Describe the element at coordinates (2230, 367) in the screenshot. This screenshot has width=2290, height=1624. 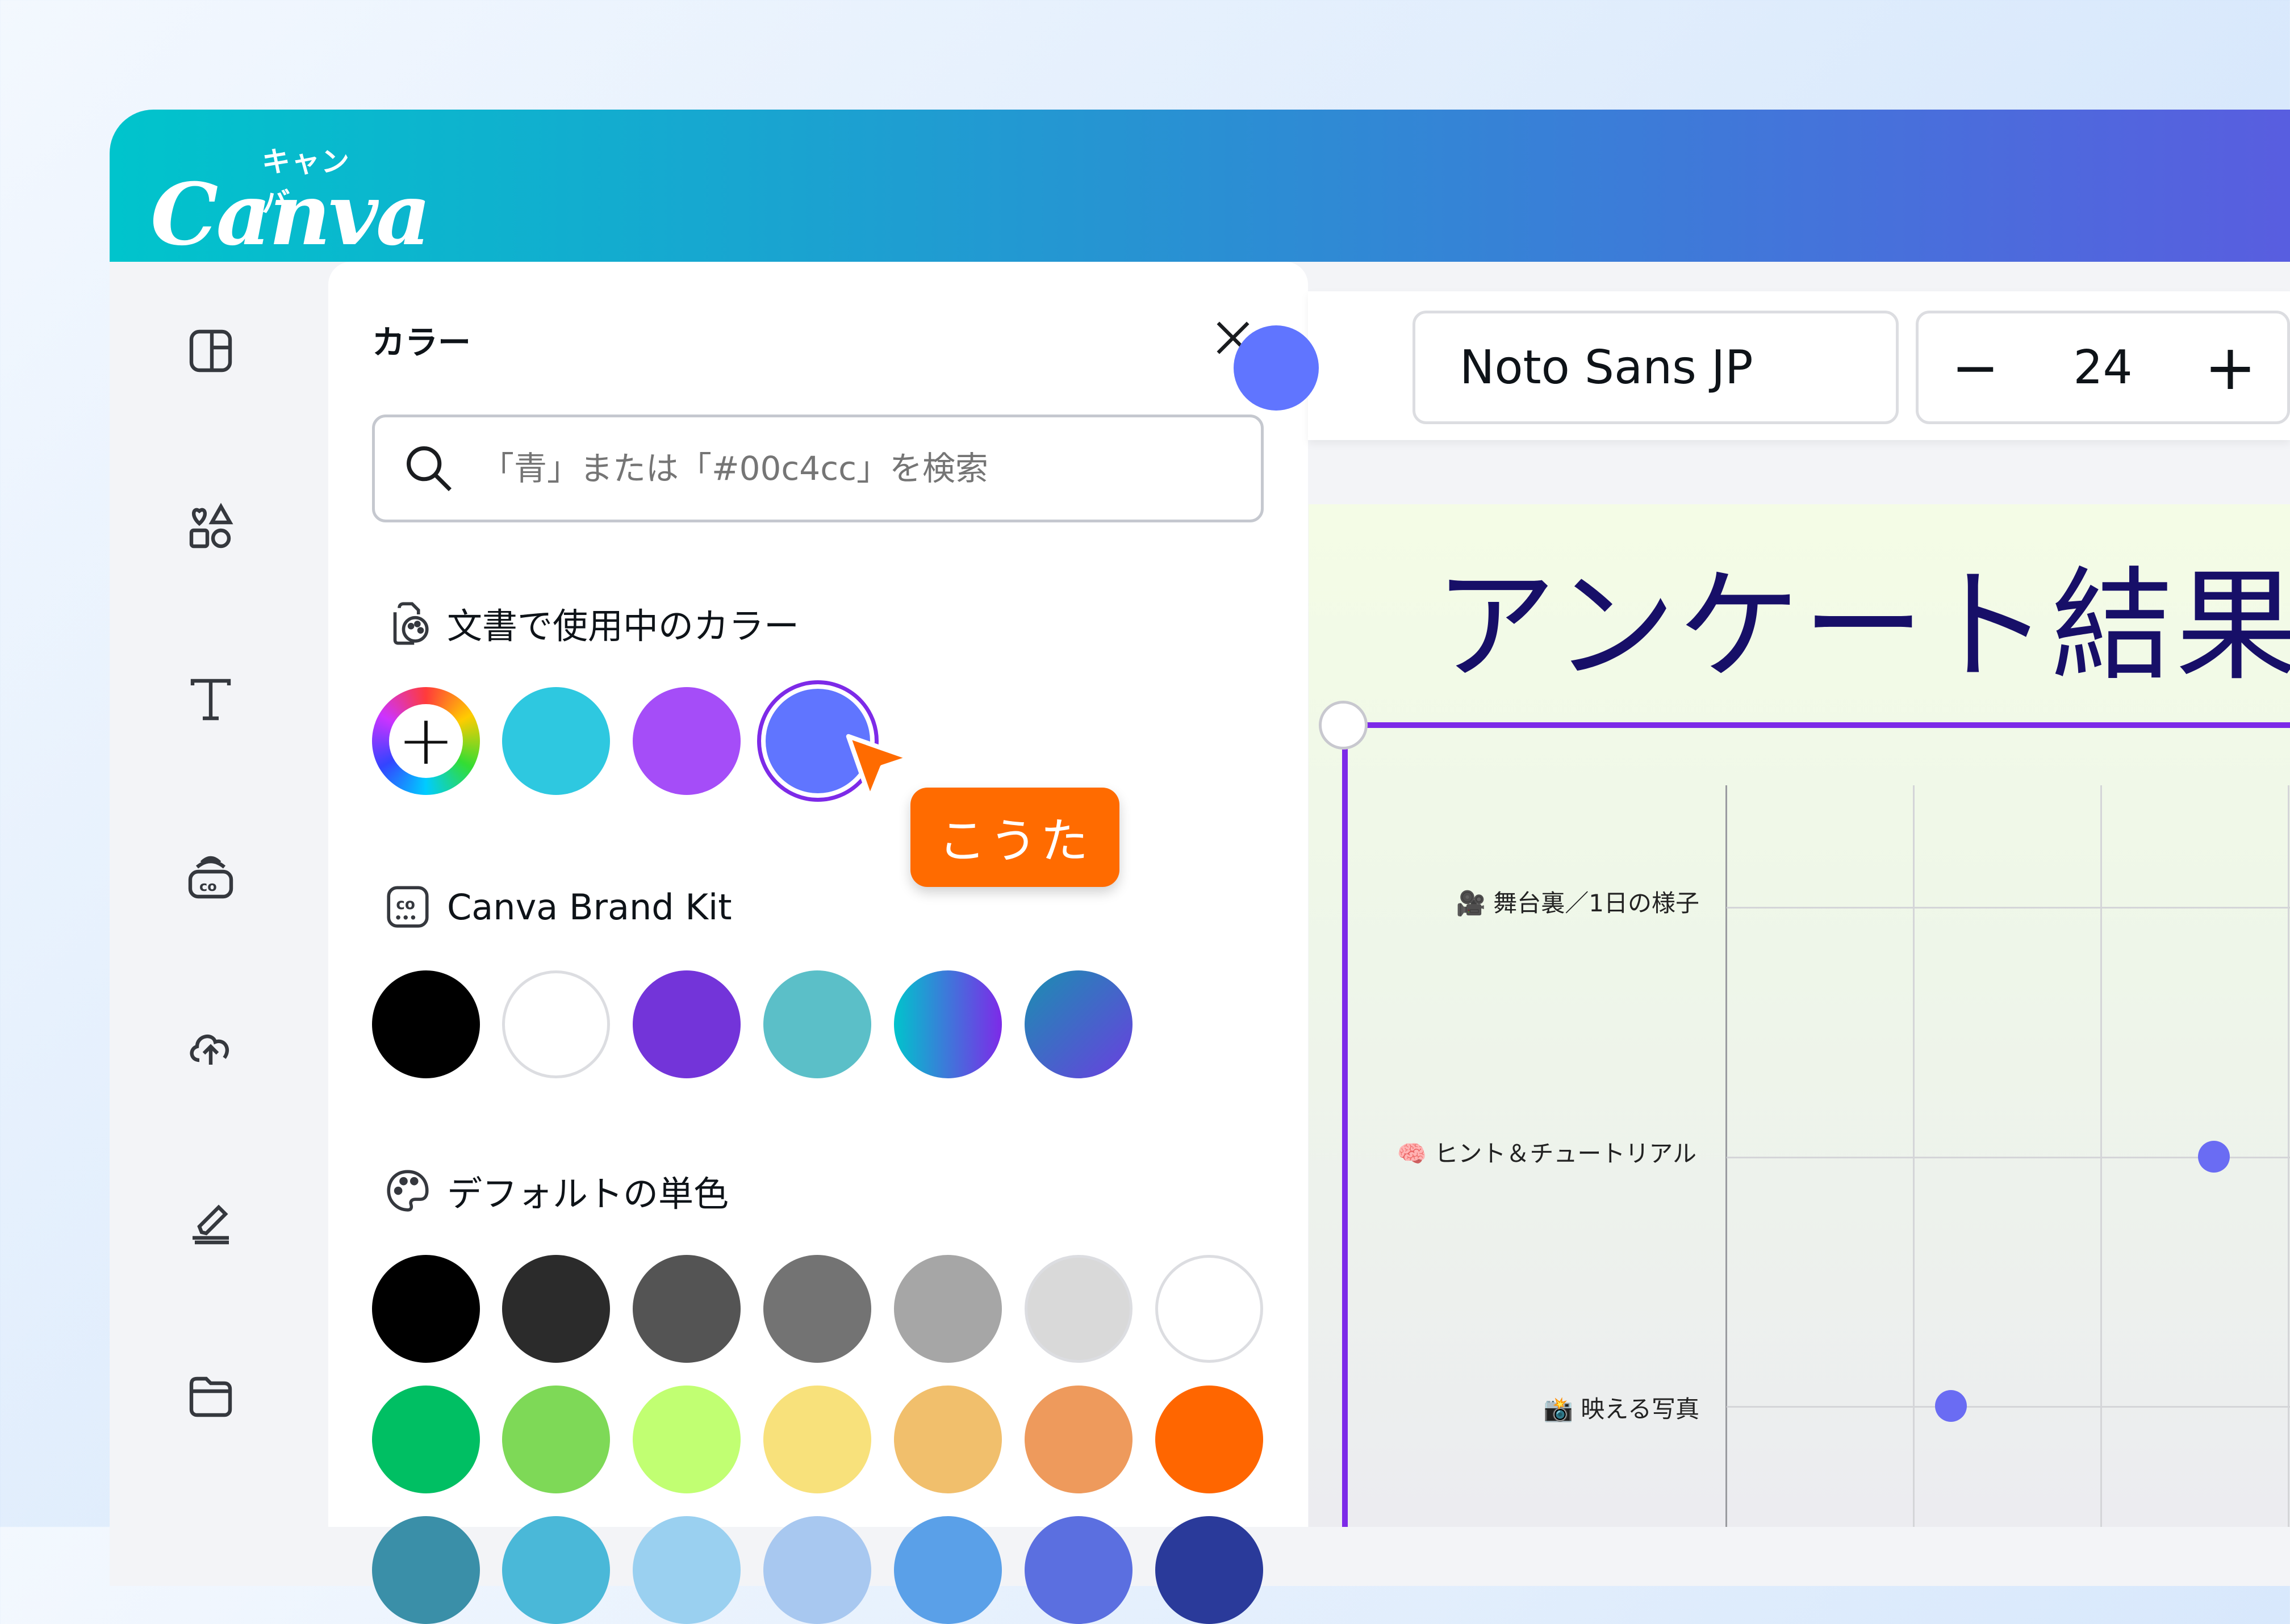
I see `increase-font-size-button: +` at that location.